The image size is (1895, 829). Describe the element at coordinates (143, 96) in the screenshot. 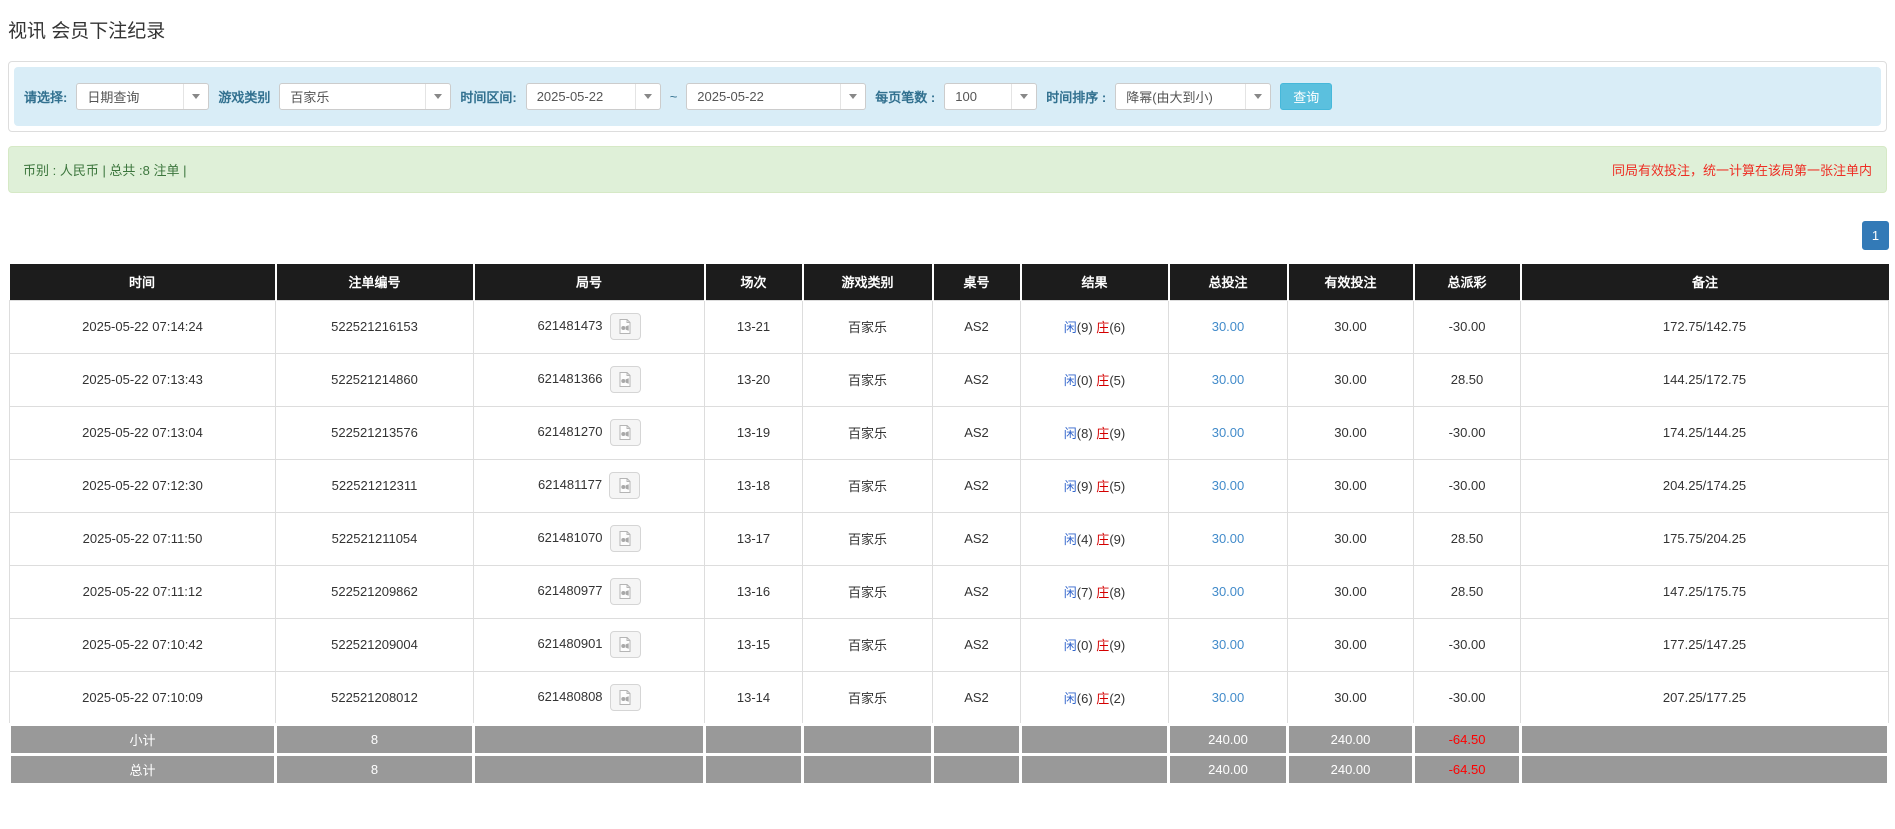

I see `query-mode-select: 日期查询` at that location.